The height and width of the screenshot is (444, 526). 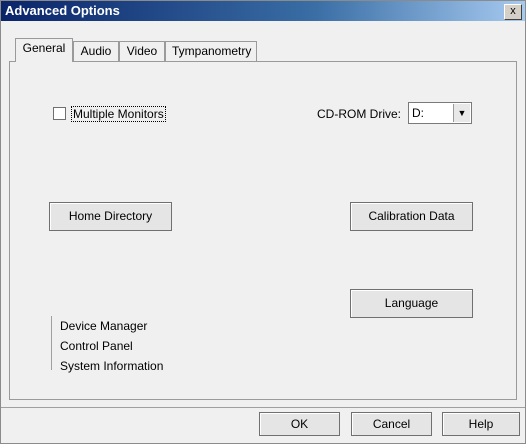 I want to click on help-button: Help, so click(x=481, y=424).